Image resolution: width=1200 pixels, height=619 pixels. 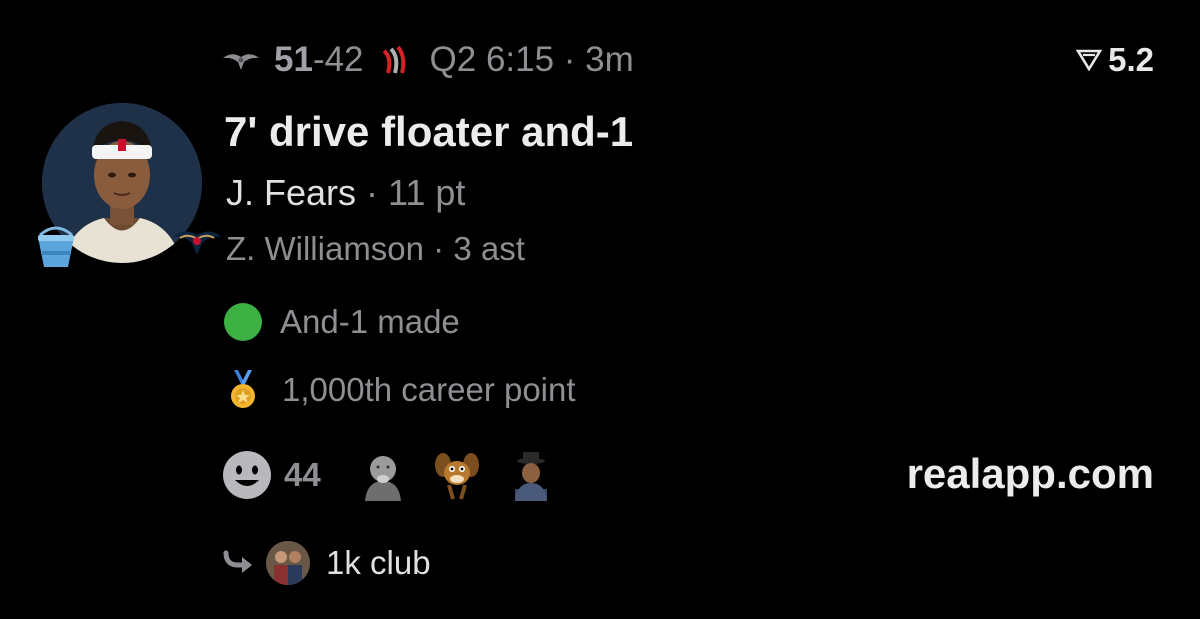 I want to click on scorer-line: J. Fears · 11 pt, so click(x=345, y=193).